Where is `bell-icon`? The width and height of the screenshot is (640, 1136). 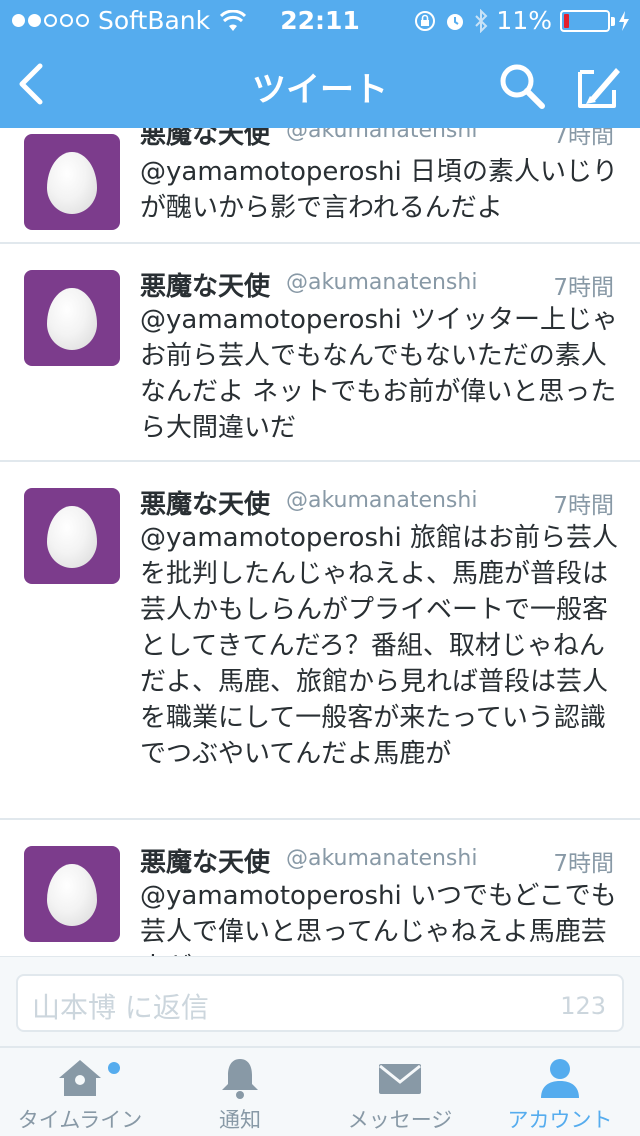 bell-icon is located at coordinates (240, 1079).